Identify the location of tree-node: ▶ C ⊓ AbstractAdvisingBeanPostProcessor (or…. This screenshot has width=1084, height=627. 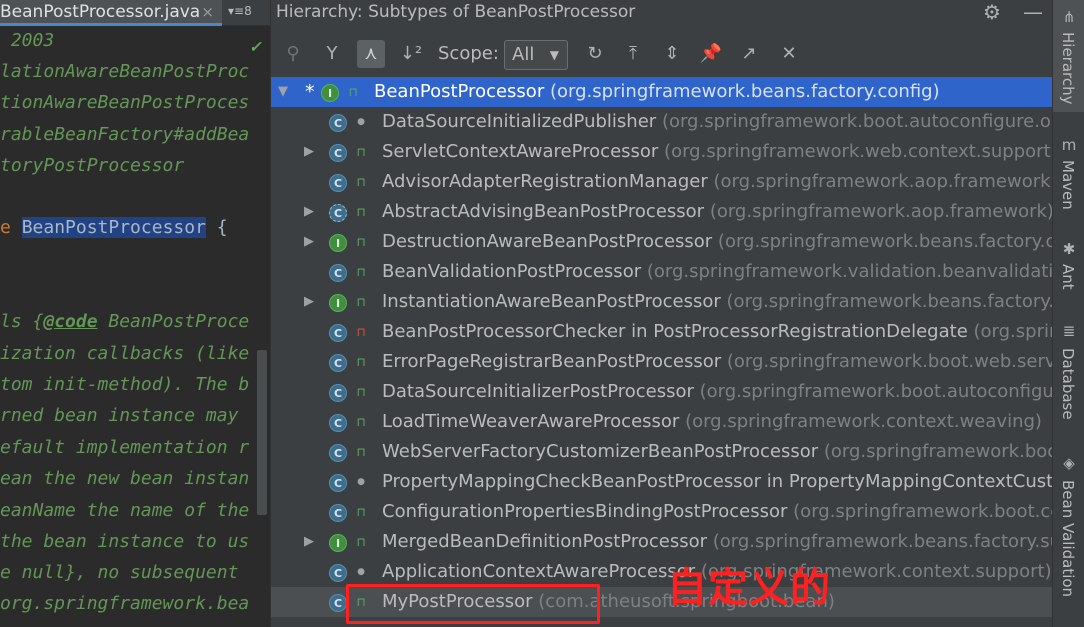
(662, 212).